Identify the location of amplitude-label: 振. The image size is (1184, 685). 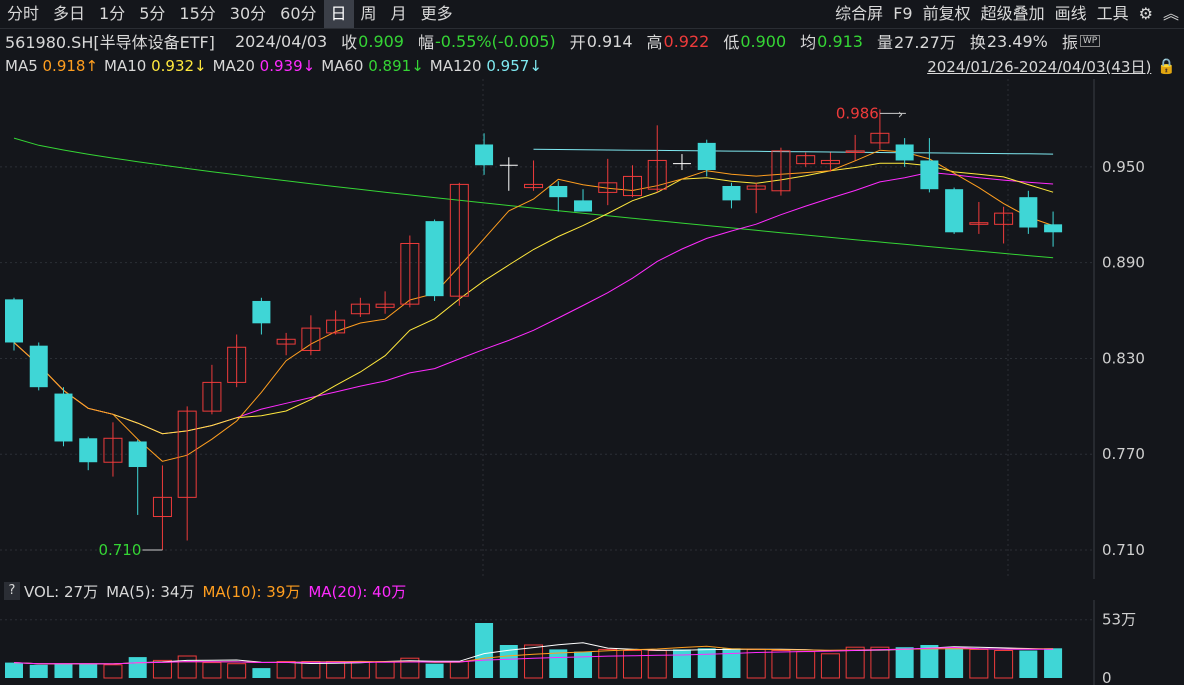
(1069, 42).